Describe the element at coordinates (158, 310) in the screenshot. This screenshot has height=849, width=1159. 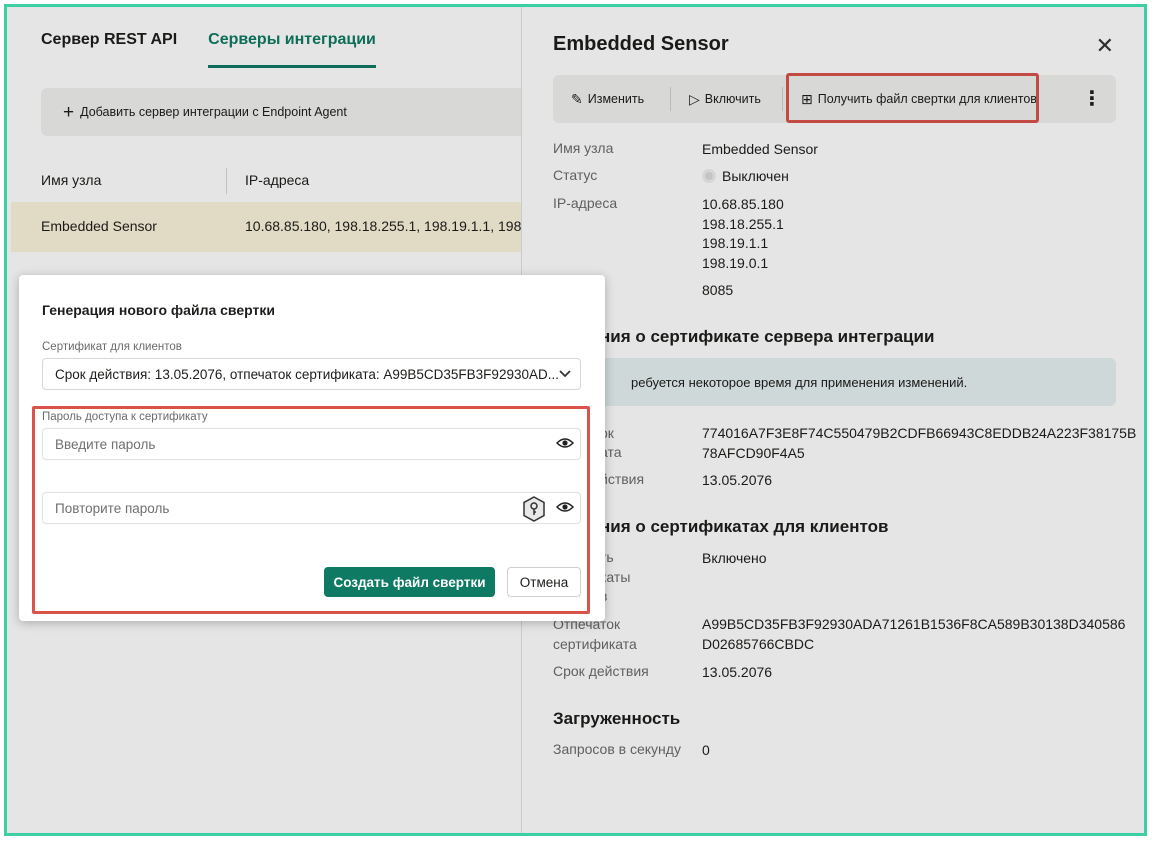
I see `dialog-title: Генерация нового файла свертки` at that location.